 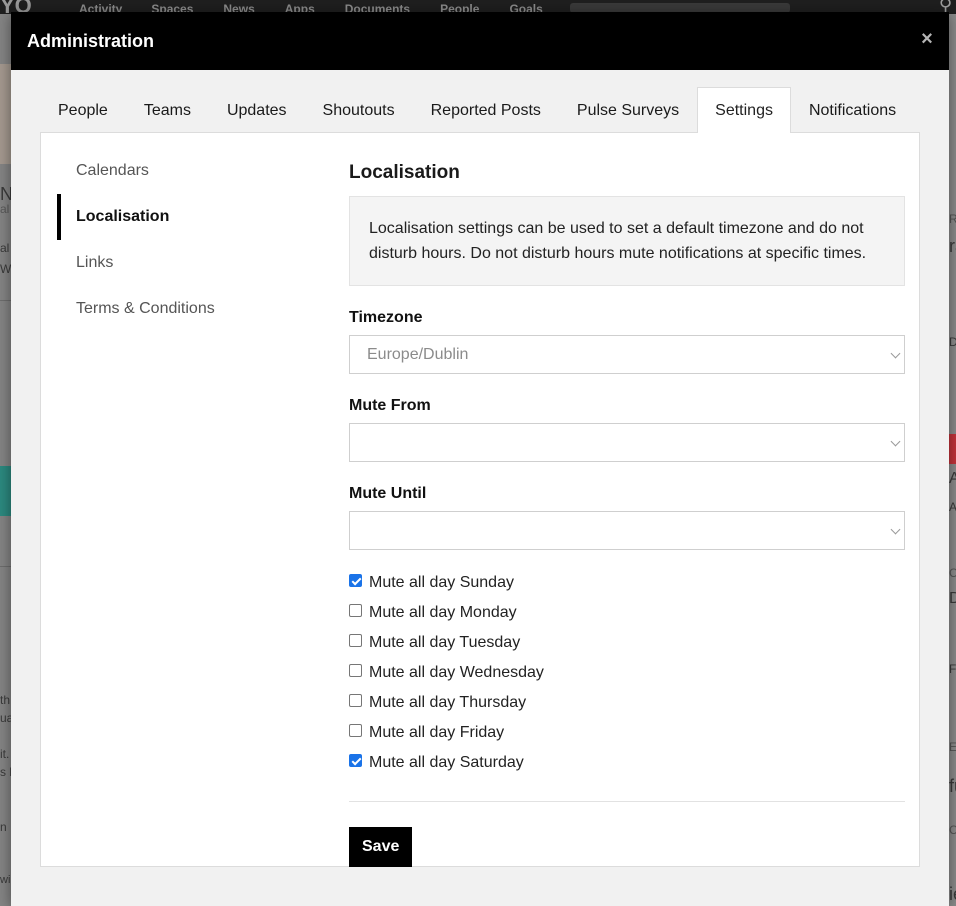 What do you see at coordinates (446, 762) in the screenshot?
I see `mute-saturday-label: Mute all day Saturday` at bounding box center [446, 762].